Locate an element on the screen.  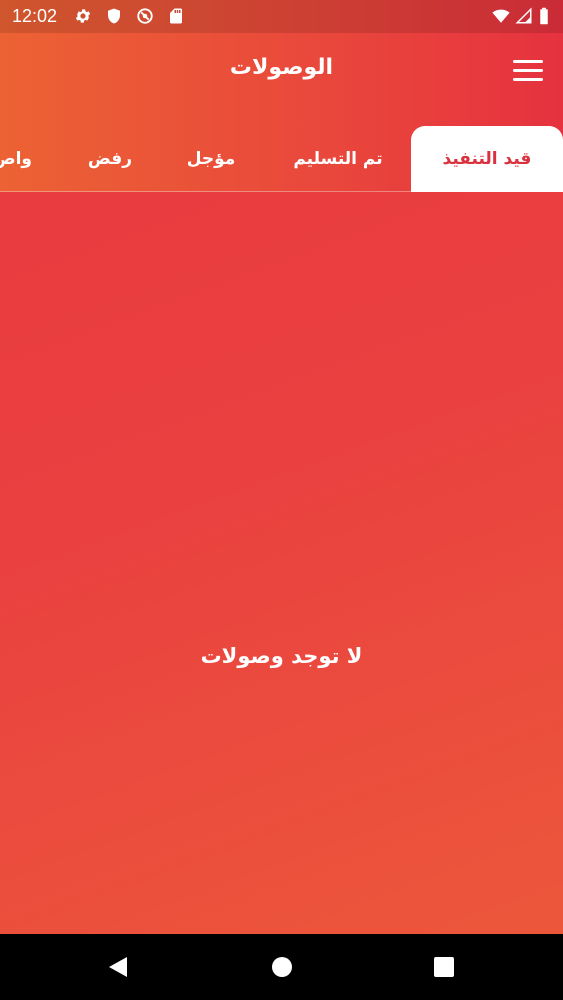
menu-button is located at coordinates (528, 71).